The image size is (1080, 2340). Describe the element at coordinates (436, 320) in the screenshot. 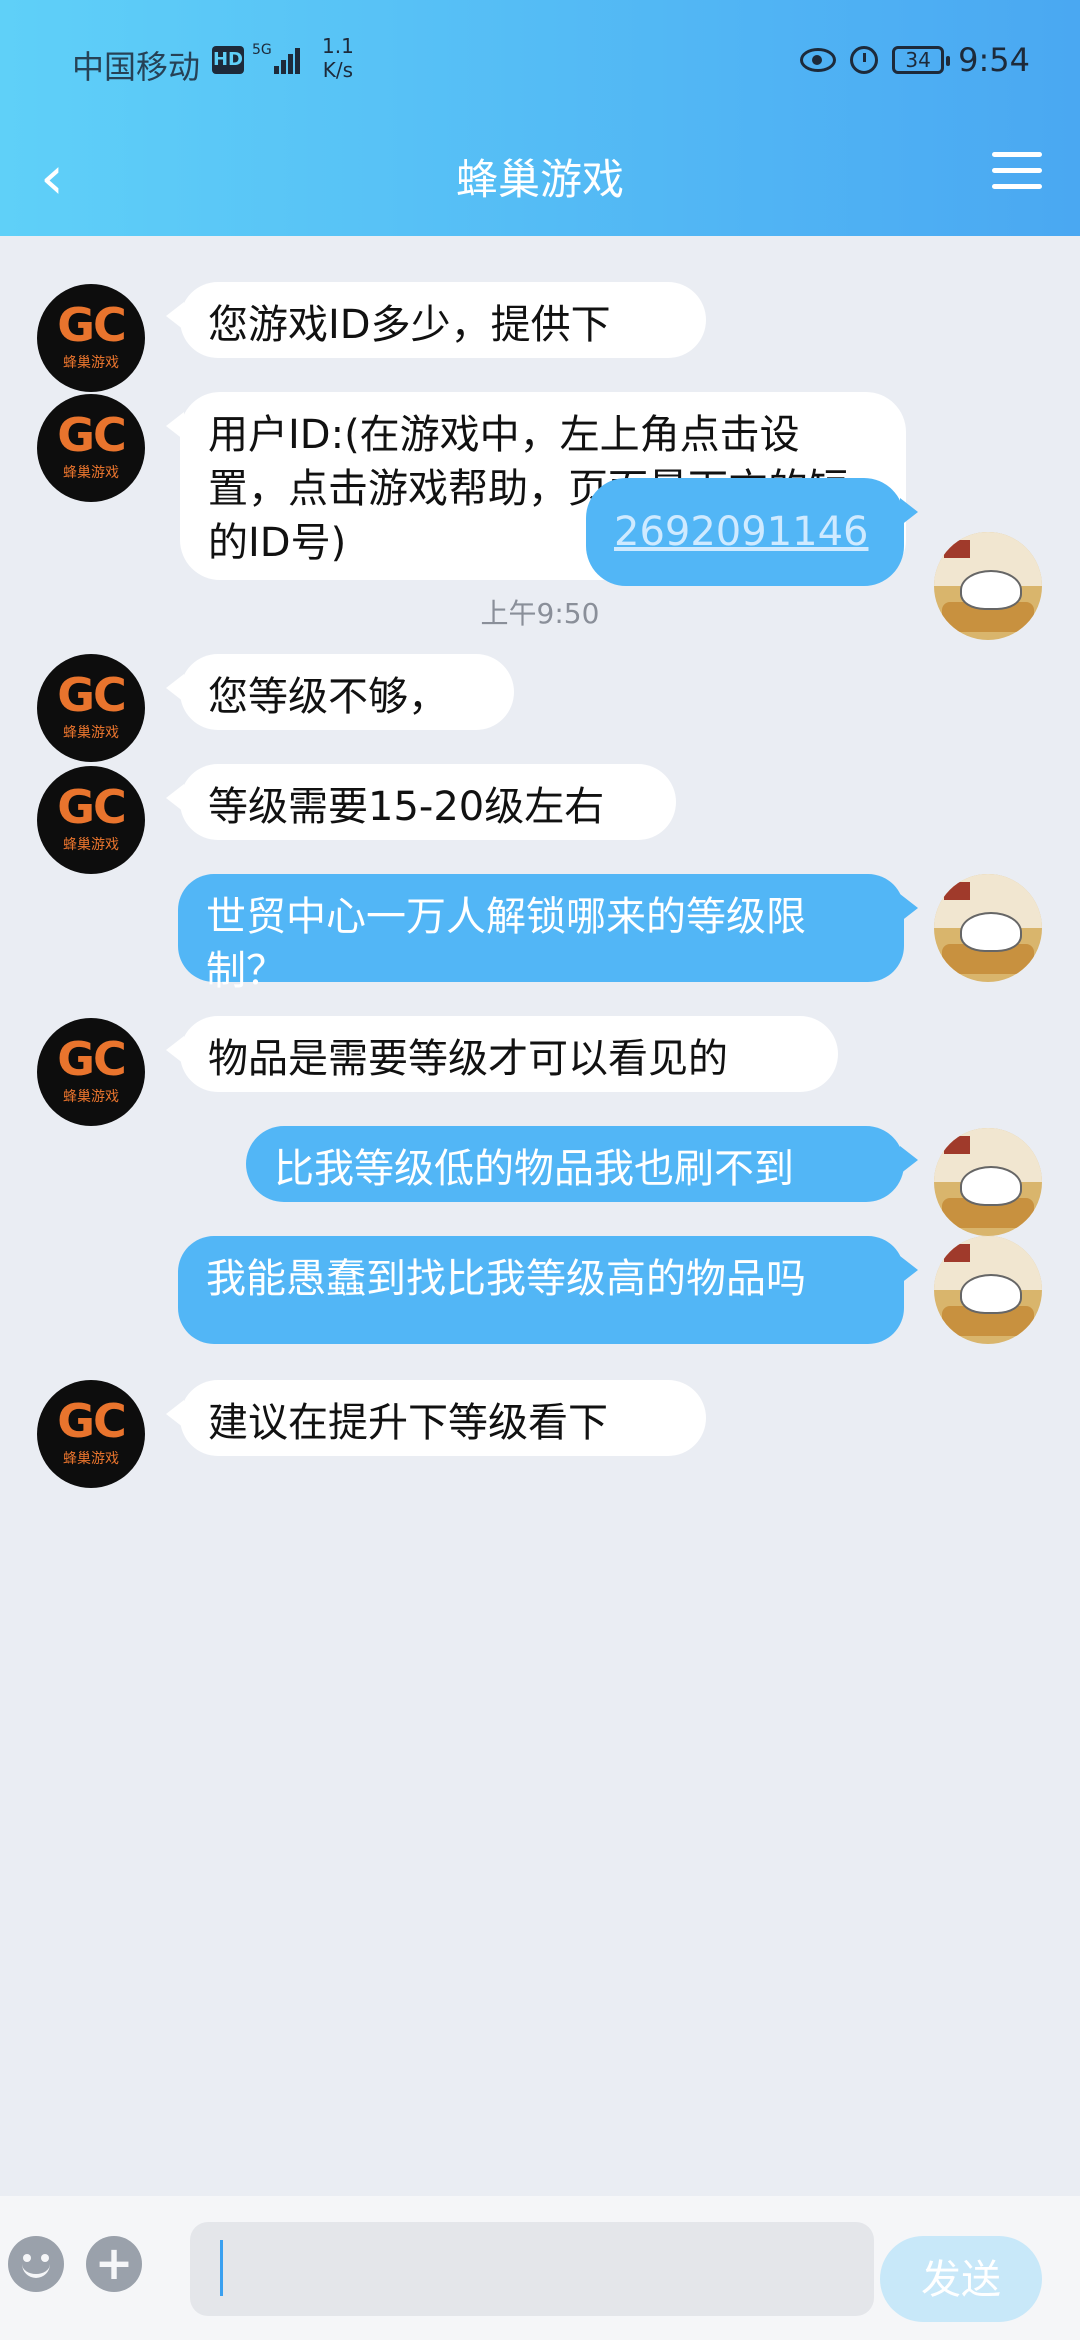

I see `incoming-bubble: 您游戏ID多少，提供下` at that location.